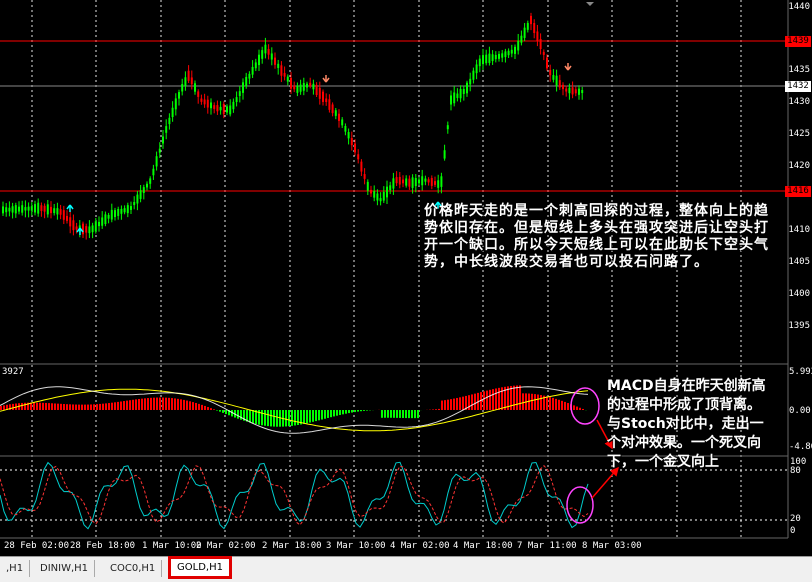 The height and width of the screenshot is (582, 812). Describe the element at coordinates (13, 372) in the screenshot. I see `macd-value-label: 3927` at that location.